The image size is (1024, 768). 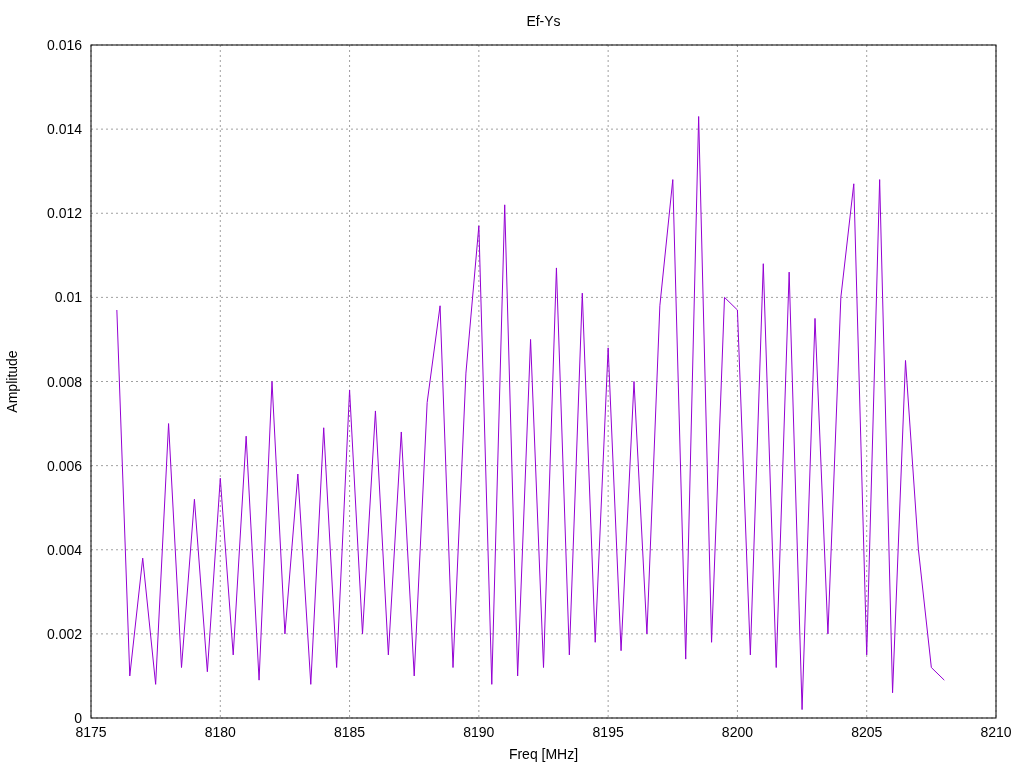 What do you see at coordinates (12, 381) in the screenshot?
I see `y-axis-label: Amplitude` at bounding box center [12, 381].